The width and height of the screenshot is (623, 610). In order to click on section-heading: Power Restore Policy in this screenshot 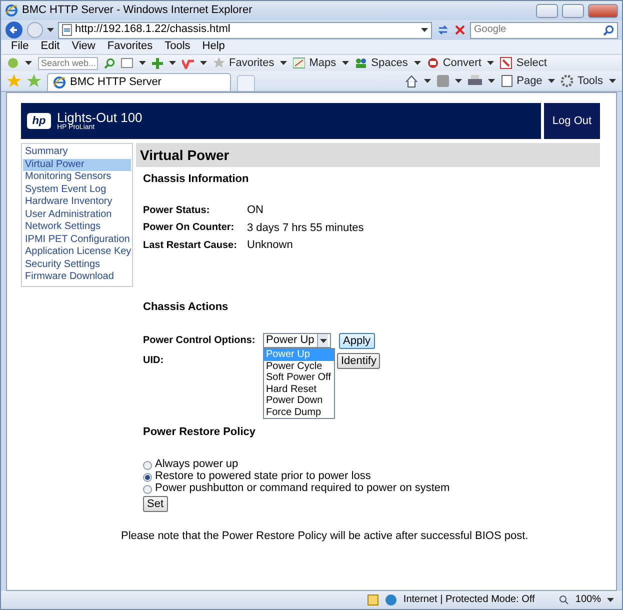, I will do `click(199, 433)`.